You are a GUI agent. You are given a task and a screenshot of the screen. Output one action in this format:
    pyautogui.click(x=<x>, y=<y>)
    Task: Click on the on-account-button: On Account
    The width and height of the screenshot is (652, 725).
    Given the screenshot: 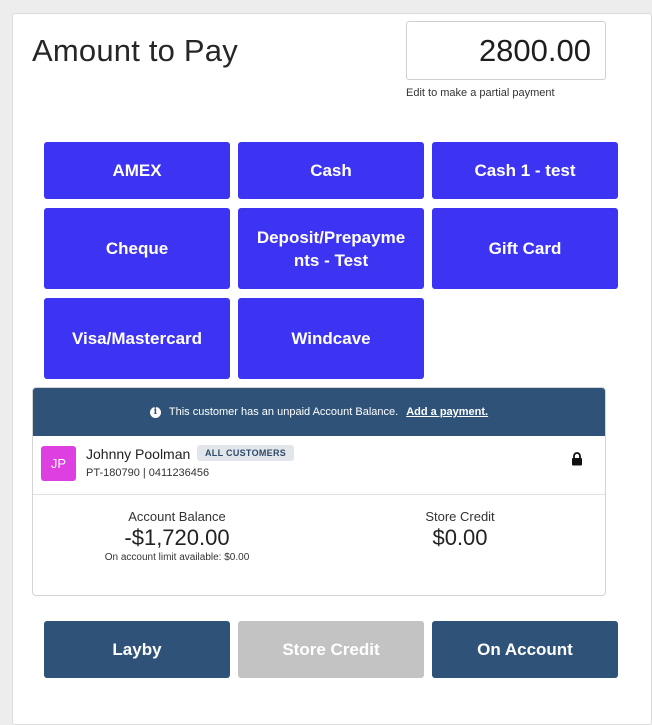 What is the action you would take?
    pyautogui.click(x=525, y=649)
    